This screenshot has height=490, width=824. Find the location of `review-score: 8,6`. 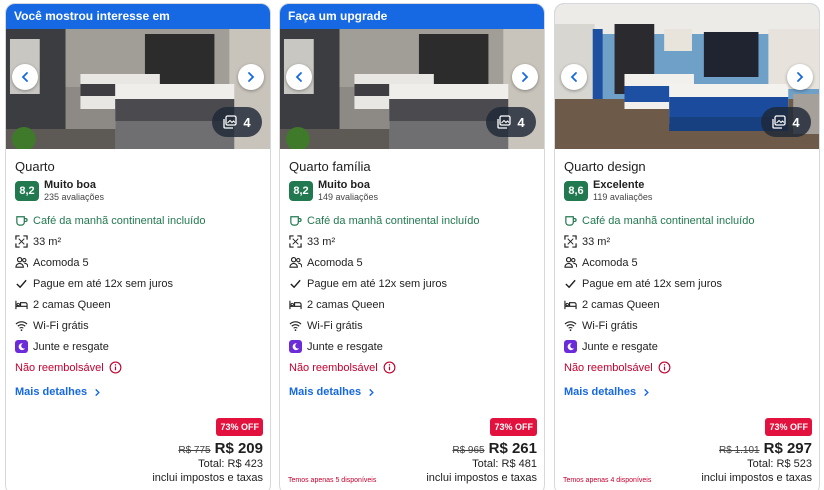

review-score: 8,6 is located at coordinates (576, 191).